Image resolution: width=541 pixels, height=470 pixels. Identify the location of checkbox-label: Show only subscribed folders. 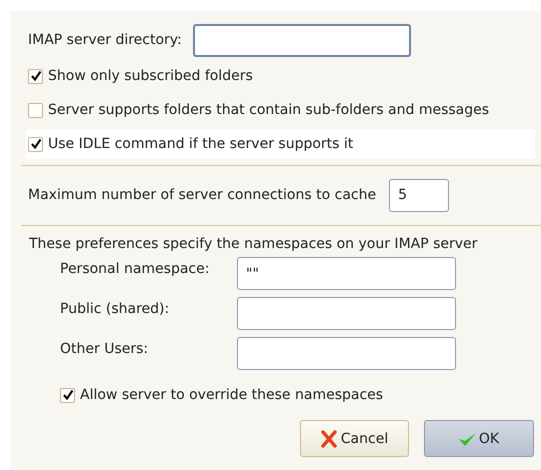
(150, 76).